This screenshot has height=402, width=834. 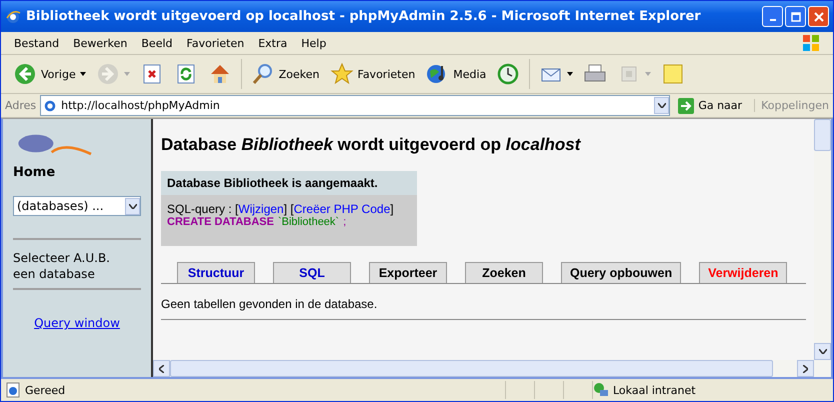 What do you see at coordinates (621, 272) in the screenshot?
I see `tab: Query opbouwen` at bounding box center [621, 272].